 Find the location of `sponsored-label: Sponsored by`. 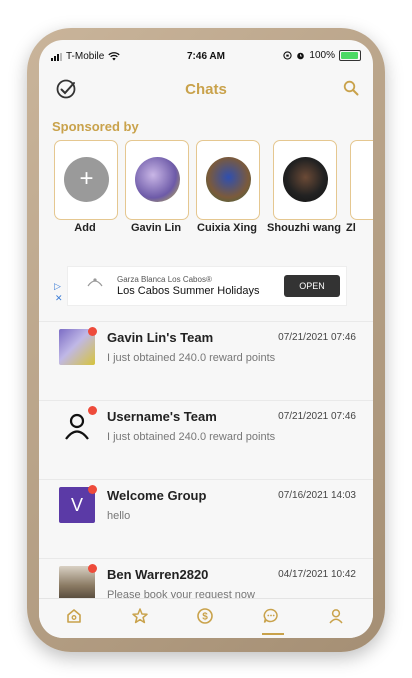

sponsored-label: Sponsored by is located at coordinates (95, 126).